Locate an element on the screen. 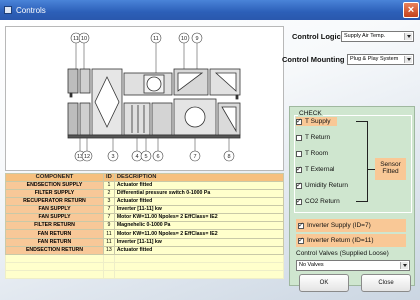  checkbox-label: T Supply is located at coordinates (318, 121).